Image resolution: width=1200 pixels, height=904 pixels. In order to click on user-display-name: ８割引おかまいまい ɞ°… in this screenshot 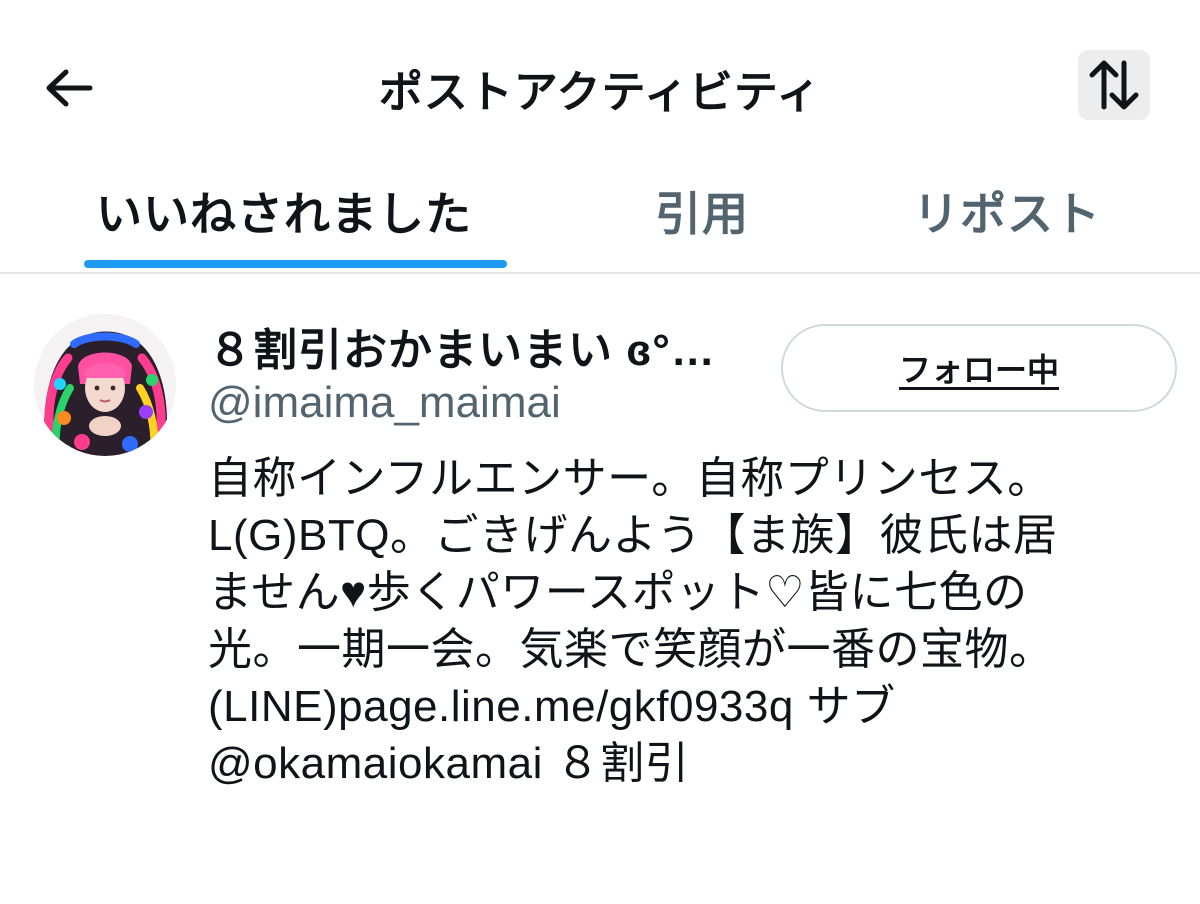, I will do `click(462, 346)`.